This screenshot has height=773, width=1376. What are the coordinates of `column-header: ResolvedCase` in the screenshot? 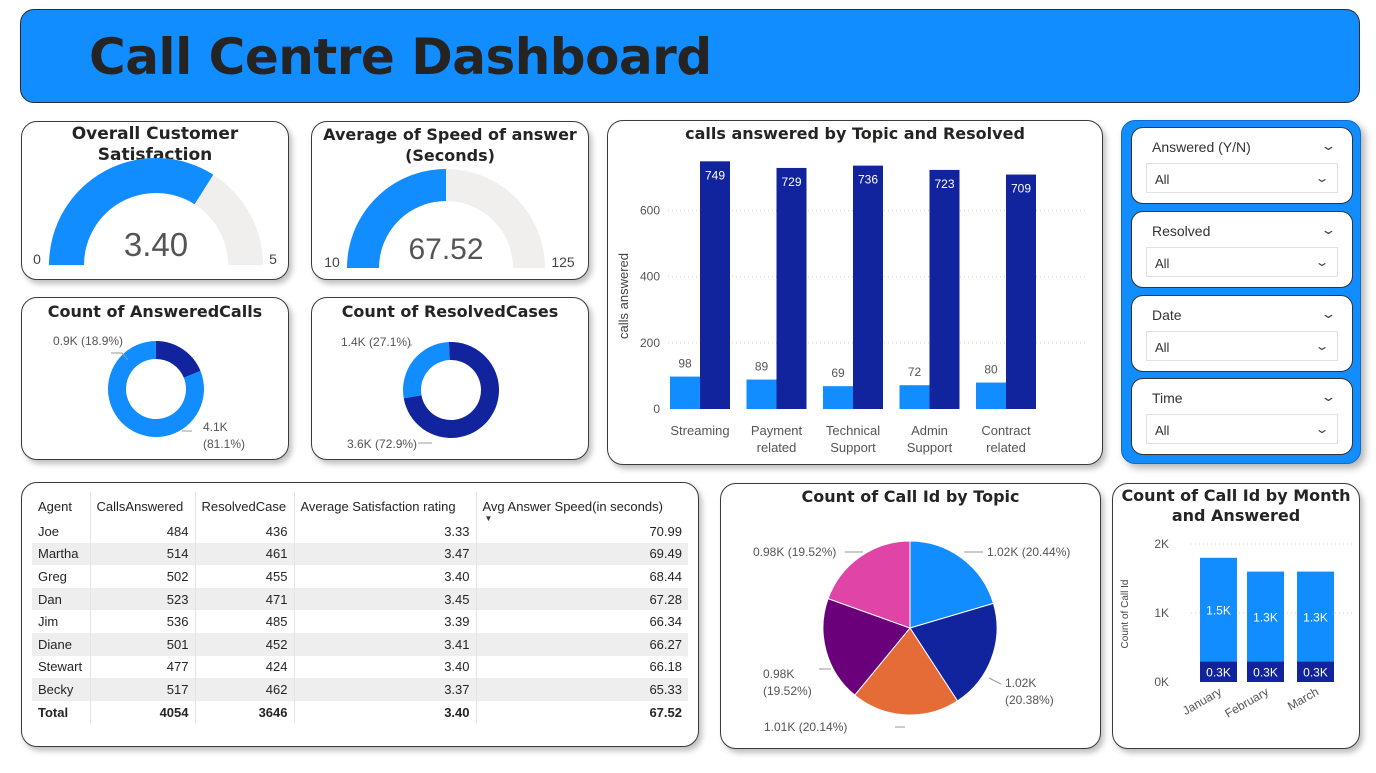 It's located at (245, 506).